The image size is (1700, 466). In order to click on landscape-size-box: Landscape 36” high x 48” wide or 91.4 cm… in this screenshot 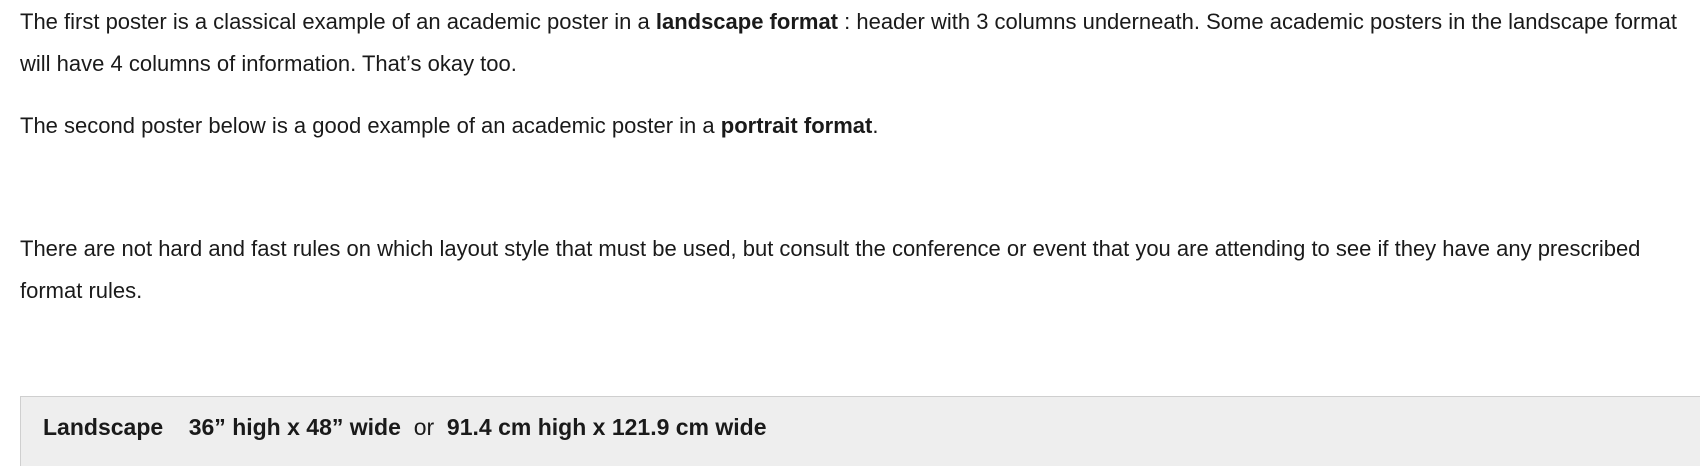, I will do `click(860, 431)`.